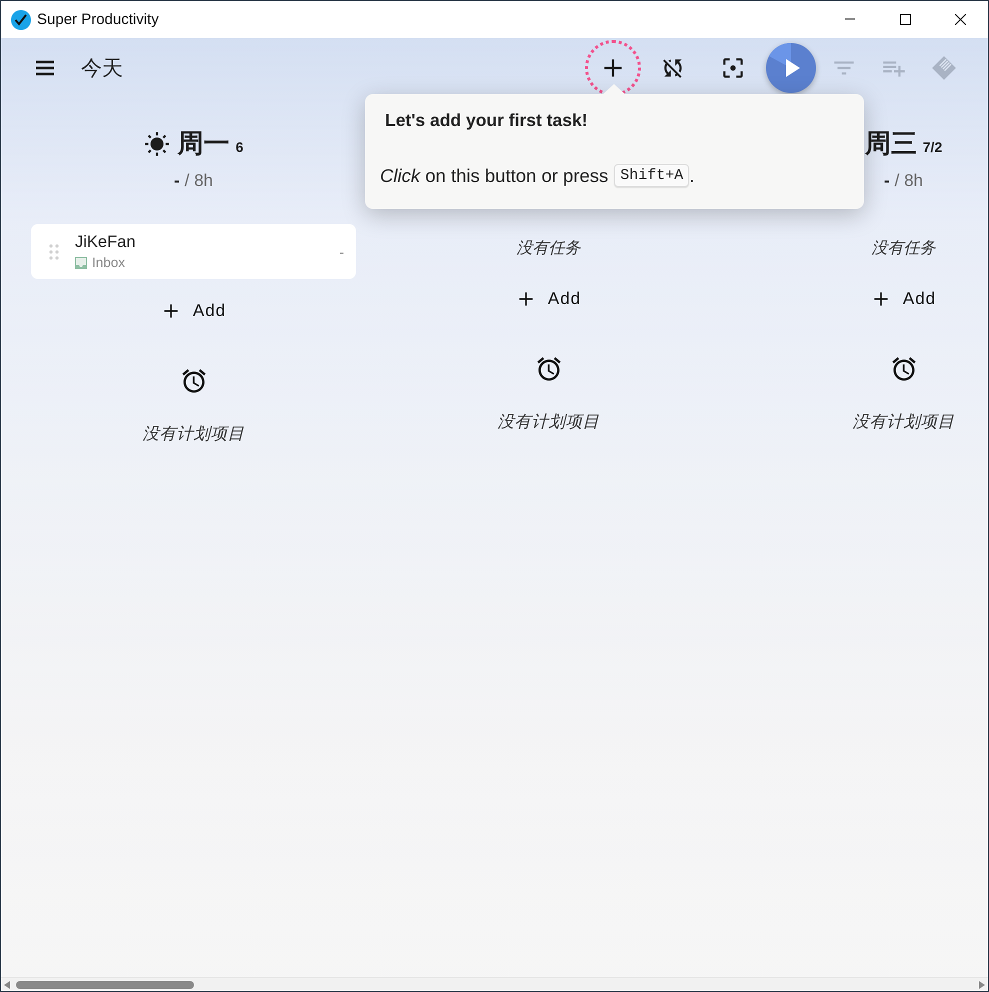  Describe the element at coordinates (21, 20) in the screenshot. I see `app-logo-icon` at that location.